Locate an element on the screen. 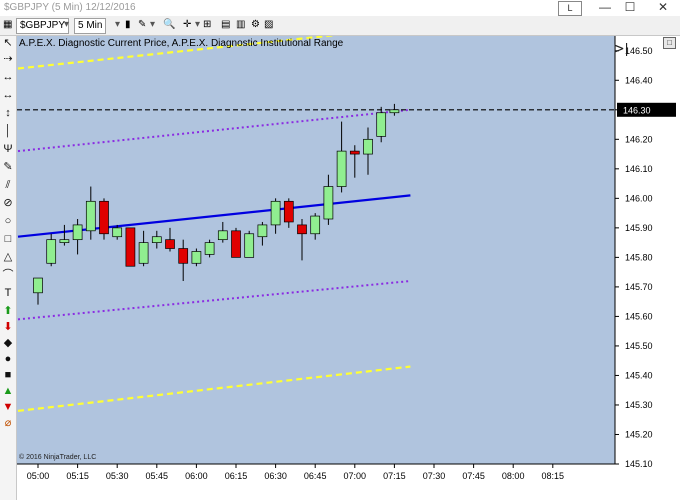  bar-type-icon: ▮ is located at coordinates (128, 25).